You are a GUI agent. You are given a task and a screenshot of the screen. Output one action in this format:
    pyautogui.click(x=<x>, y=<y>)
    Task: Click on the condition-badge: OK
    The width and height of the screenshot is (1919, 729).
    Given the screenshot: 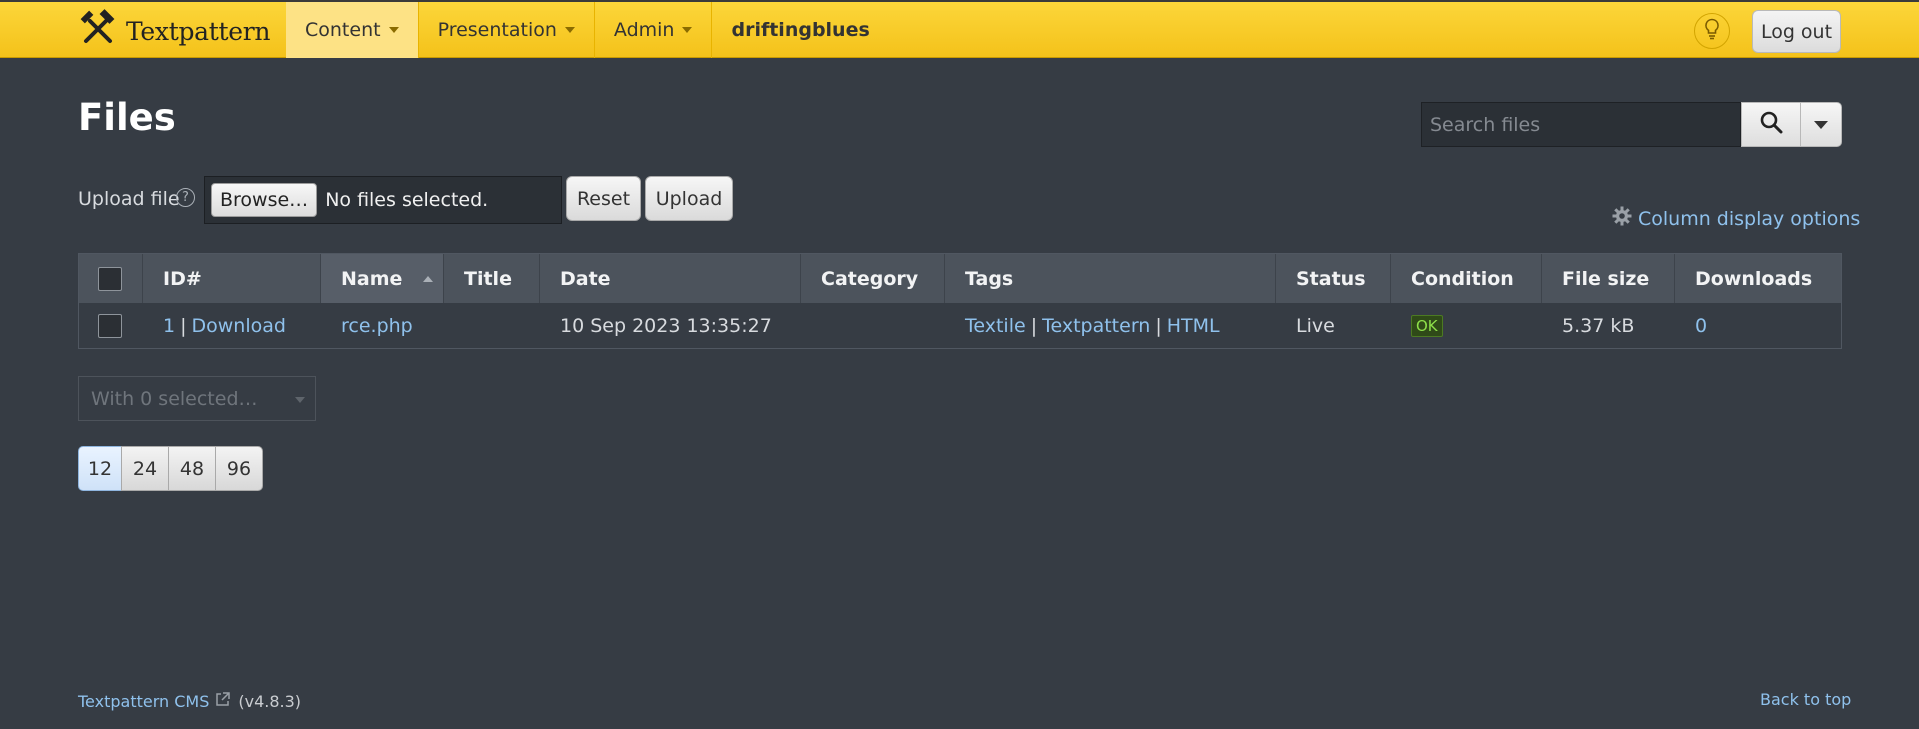 What is the action you would take?
    pyautogui.click(x=1427, y=325)
    